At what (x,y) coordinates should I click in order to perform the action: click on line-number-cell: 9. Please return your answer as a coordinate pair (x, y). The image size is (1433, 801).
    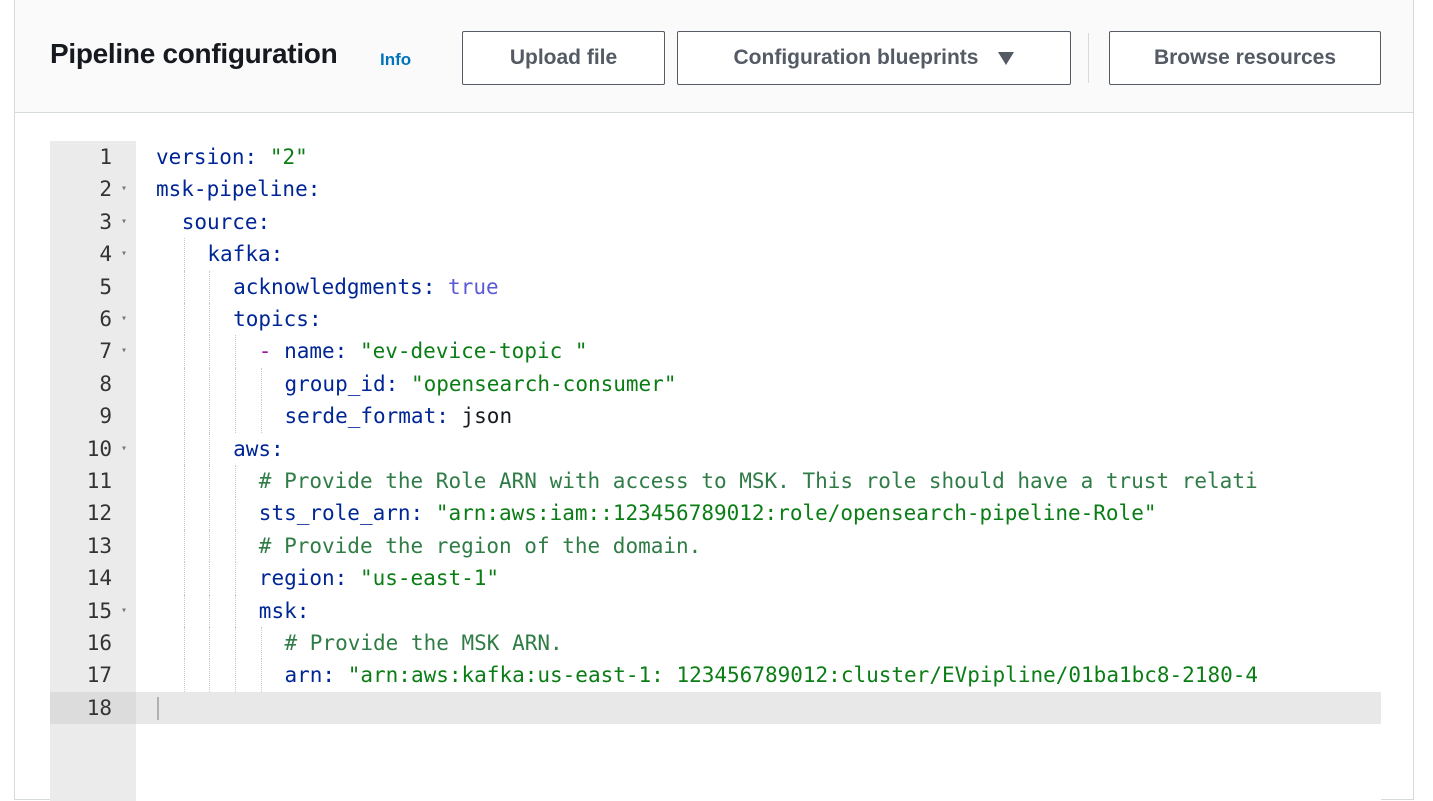
    Looking at the image, I should click on (93, 416).